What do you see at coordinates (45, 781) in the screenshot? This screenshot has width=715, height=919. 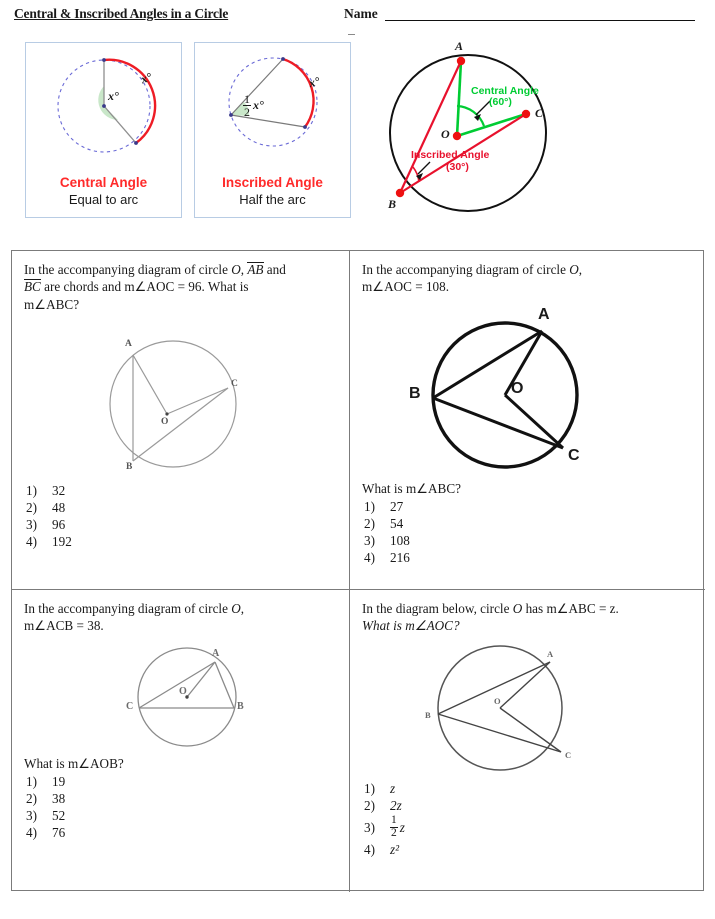 I see `choice-row: 1) 19` at bounding box center [45, 781].